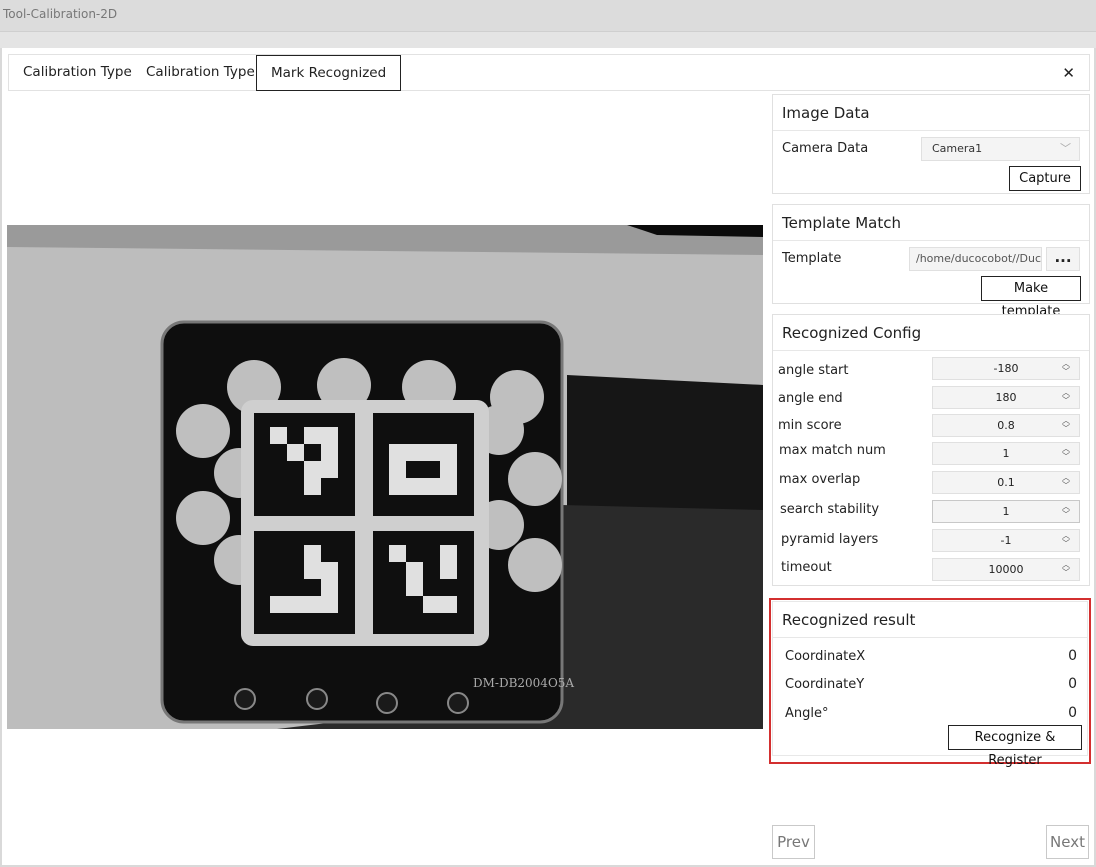 This screenshot has width=1096, height=867. What do you see at coordinates (806, 567) in the screenshot?
I see `timeout-label: timeout` at bounding box center [806, 567].